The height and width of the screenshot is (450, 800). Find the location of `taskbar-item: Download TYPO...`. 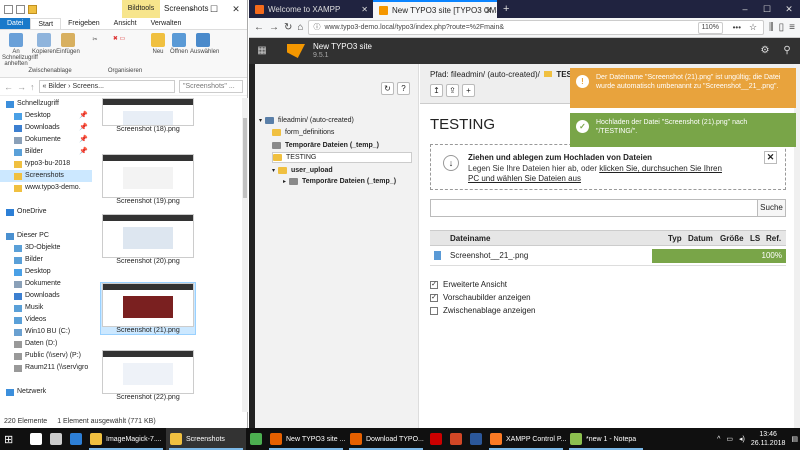

taskbar-item: Download TYPO... is located at coordinates (386, 439).